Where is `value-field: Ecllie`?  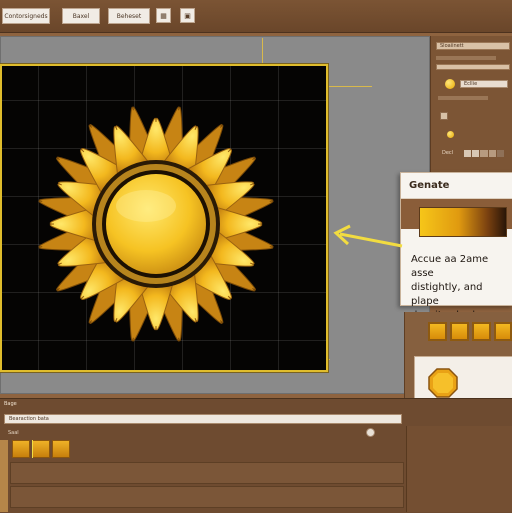
value-field: Ecllie is located at coordinates (484, 84).